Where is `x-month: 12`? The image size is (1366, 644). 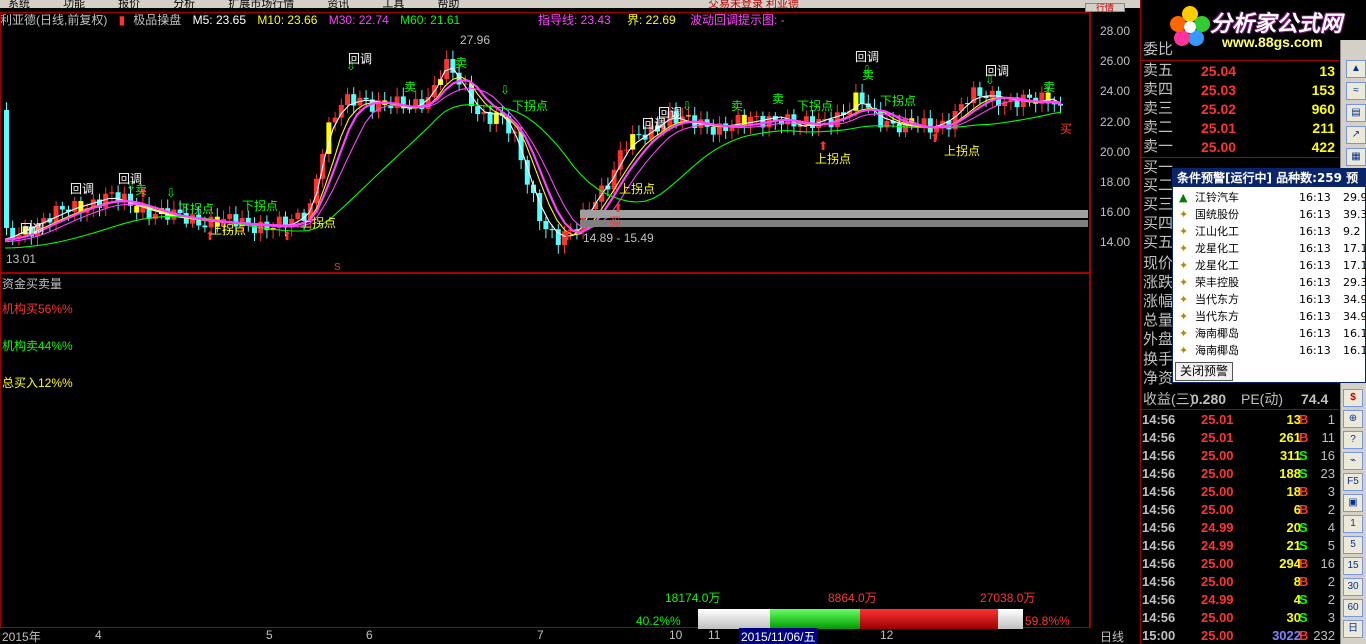
x-month: 12 is located at coordinates (887, 635).